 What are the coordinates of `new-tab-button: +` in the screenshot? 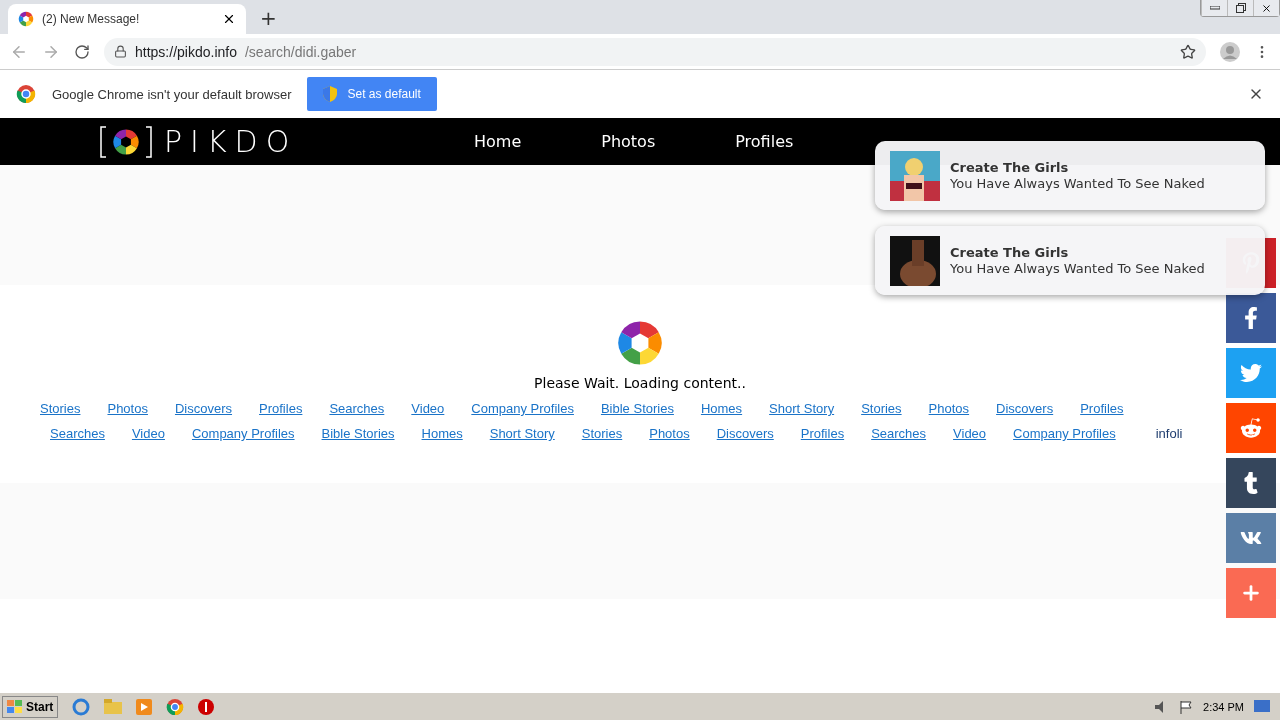 It's located at (268, 19).